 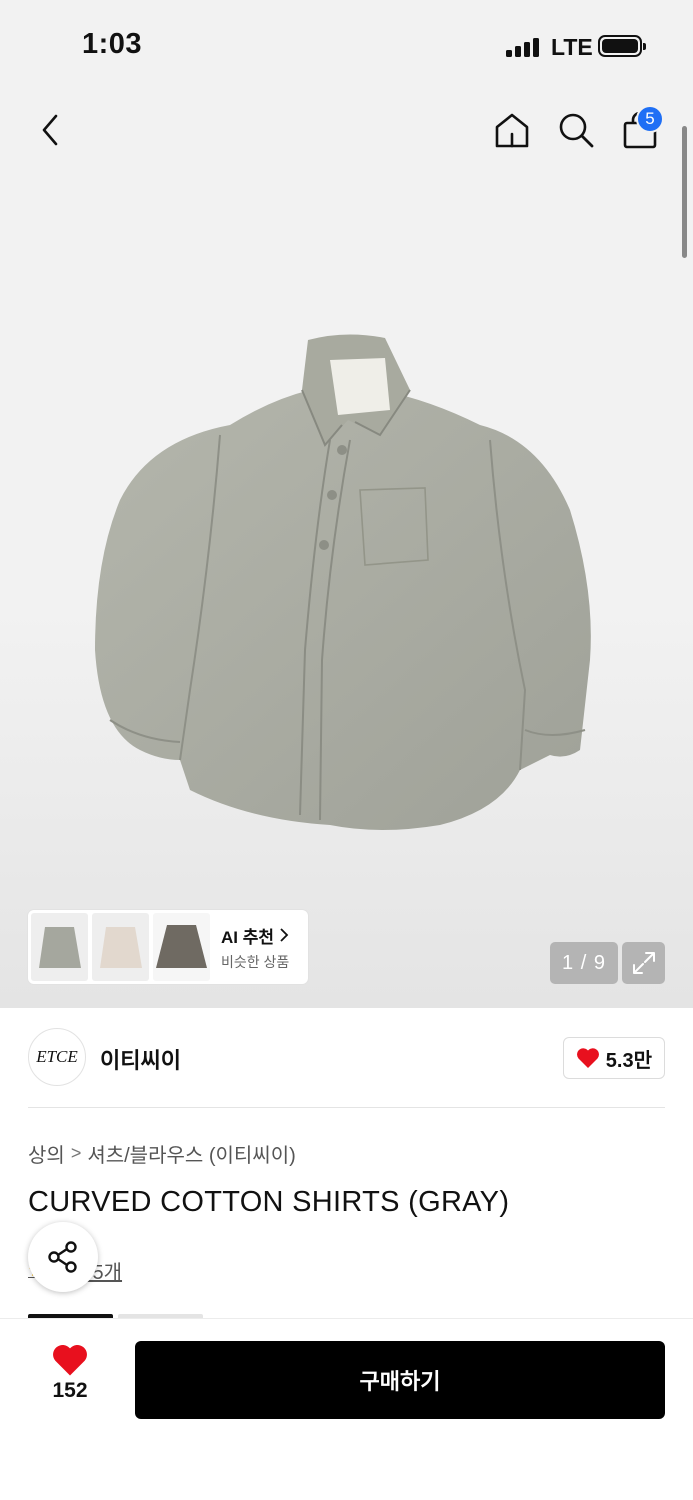 What do you see at coordinates (140, 1059) in the screenshot?
I see `brand-name: 이티씨이` at bounding box center [140, 1059].